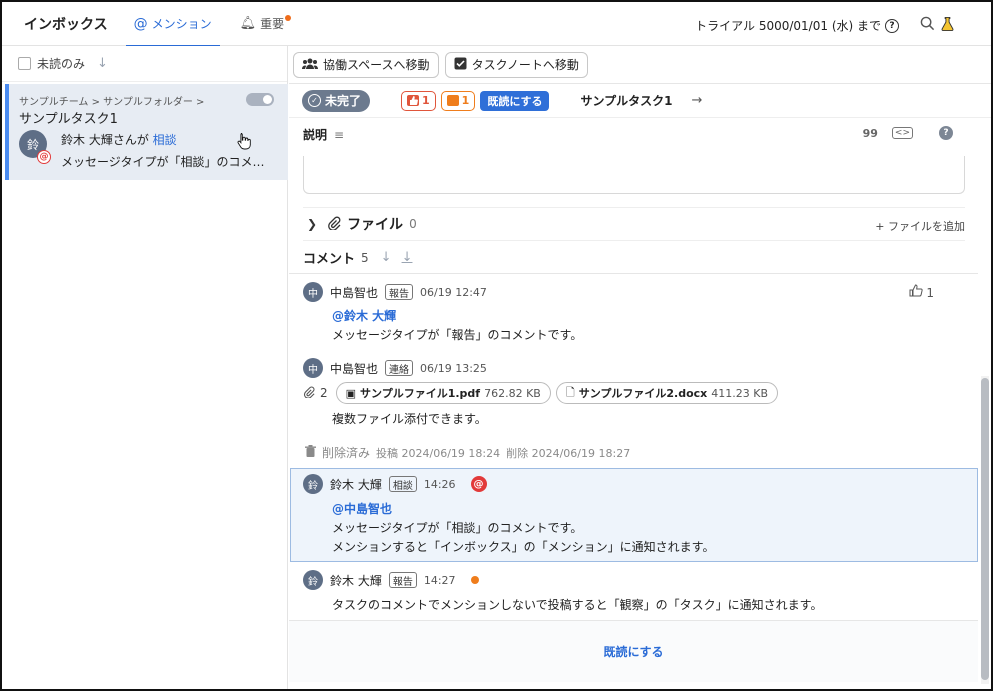 The image size is (993, 691). I want to click on thumbs-up-outline-icon, so click(918, 292).